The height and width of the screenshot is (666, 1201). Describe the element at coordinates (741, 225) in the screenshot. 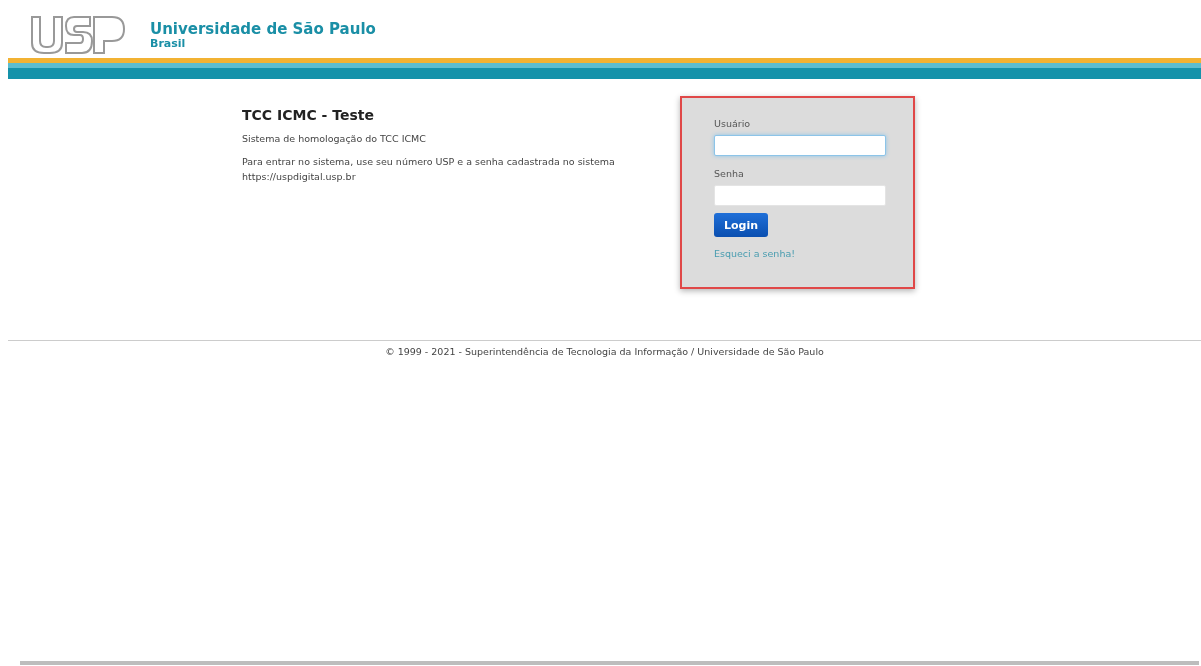

I see `login-button: Login` at that location.